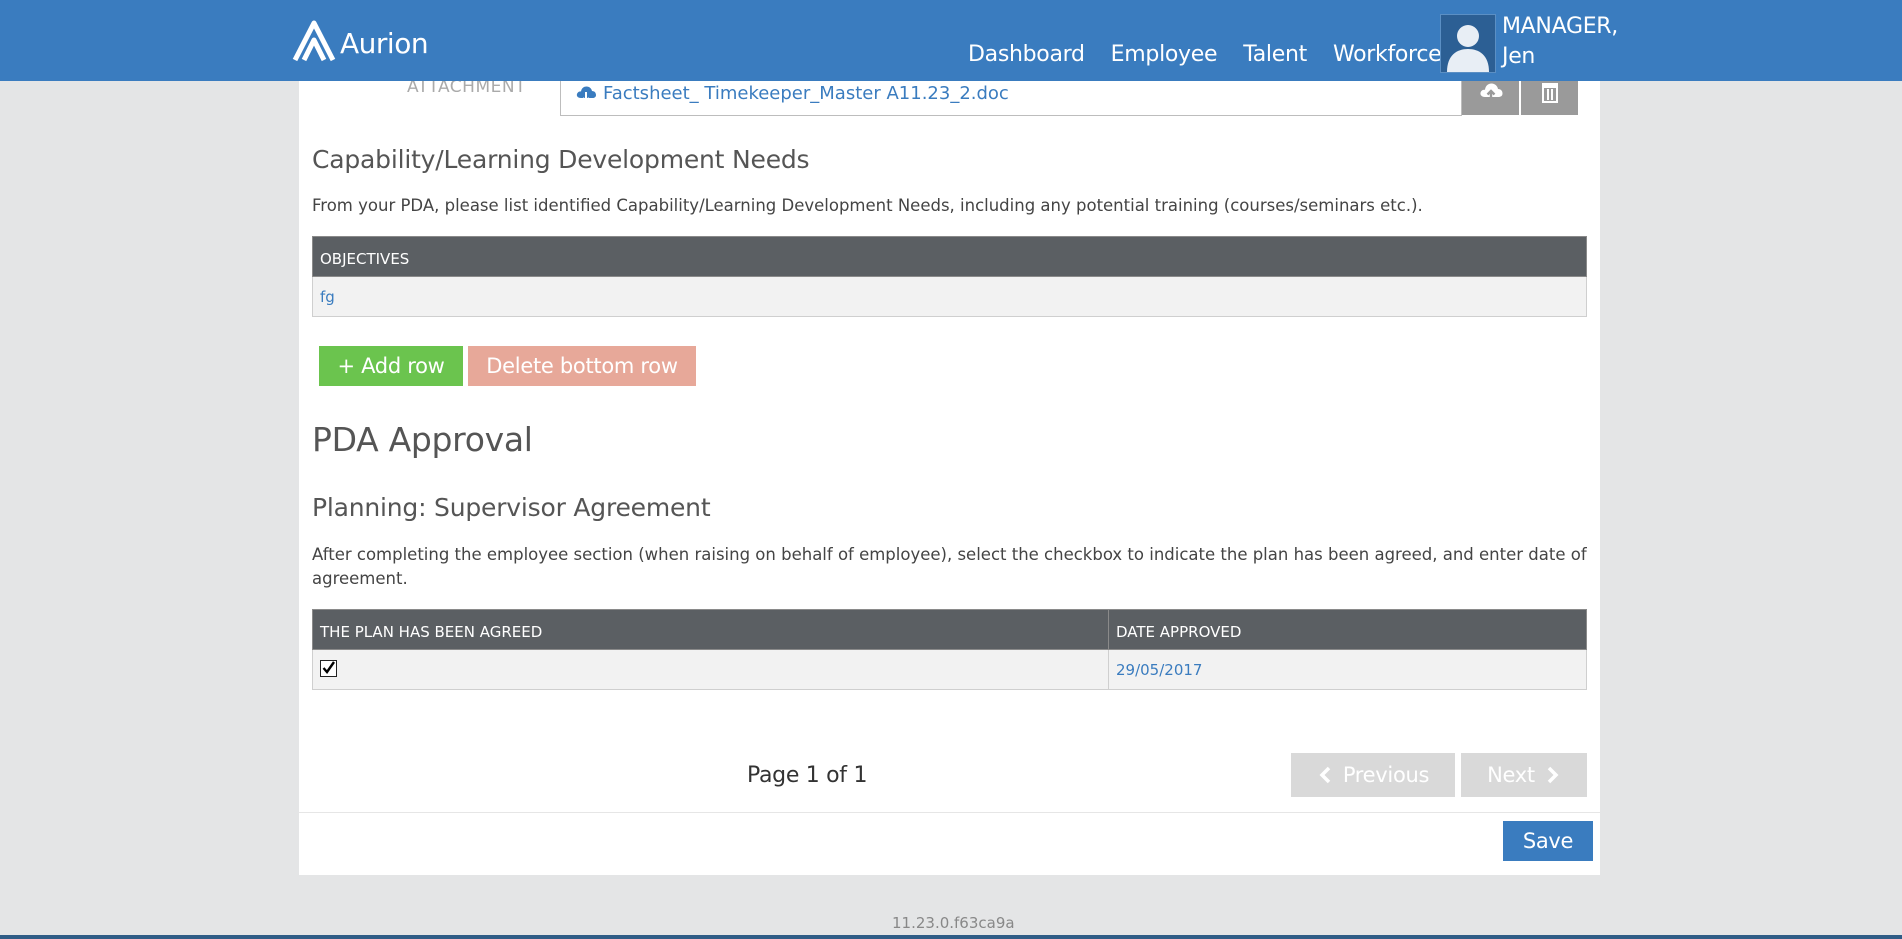  What do you see at coordinates (1347, 629) in the screenshot?
I see `date-approved-header: DATE APPROVED` at bounding box center [1347, 629].